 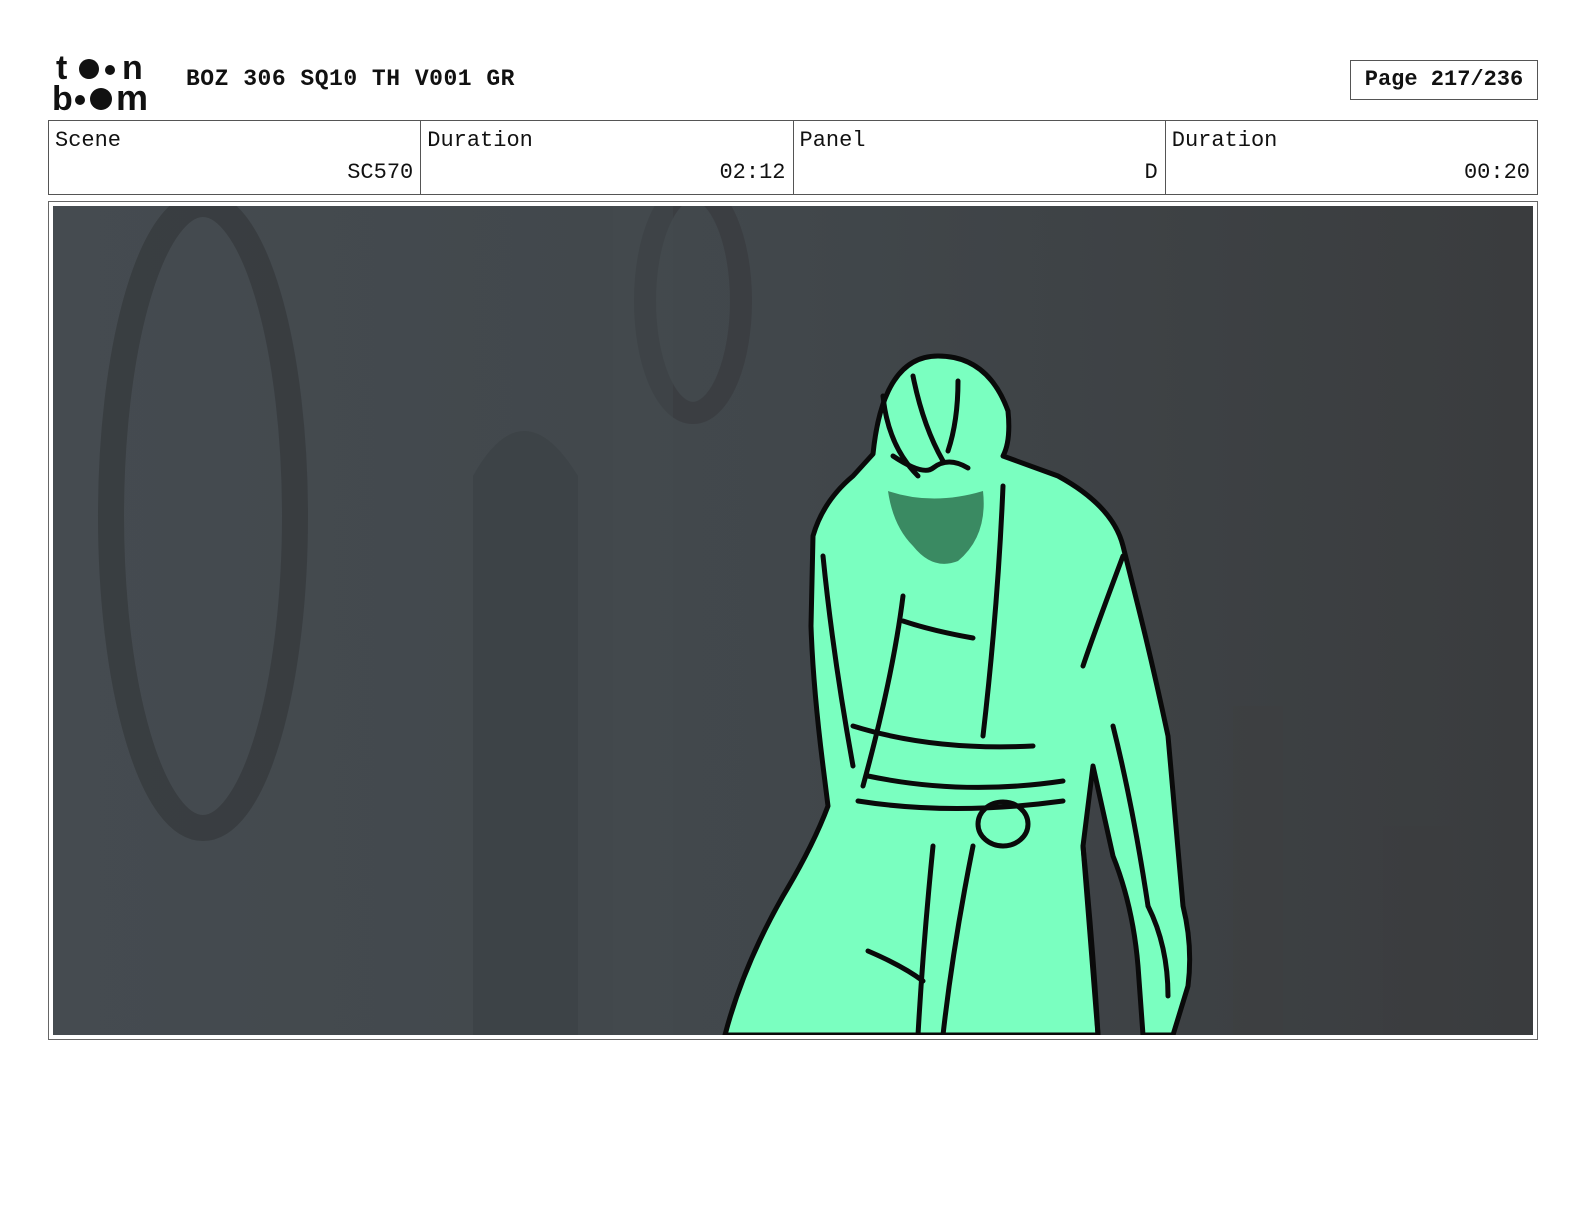 What do you see at coordinates (235, 157) in the screenshot?
I see `scene-cell: Scene SC570` at bounding box center [235, 157].